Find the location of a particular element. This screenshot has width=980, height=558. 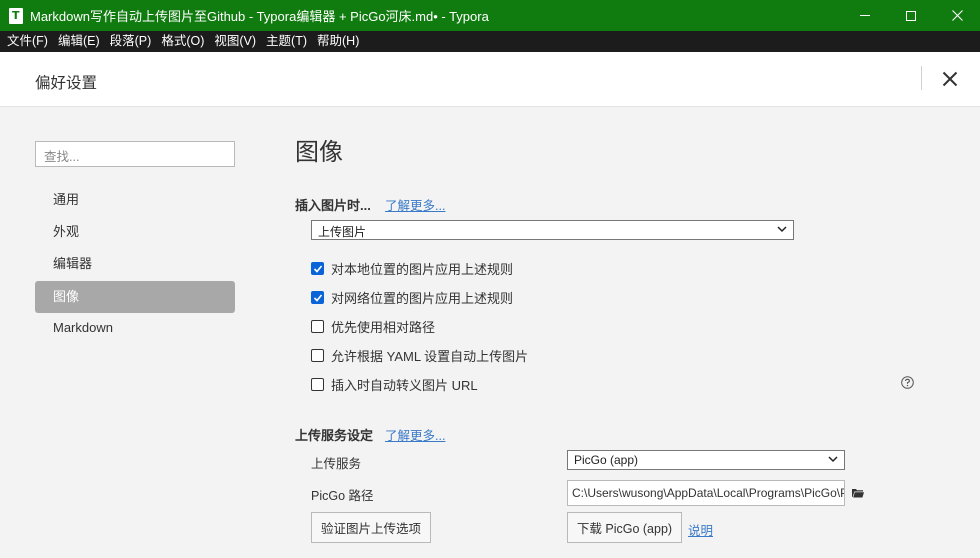

nav-item-image: 图像 is located at coordinates (135, 297).